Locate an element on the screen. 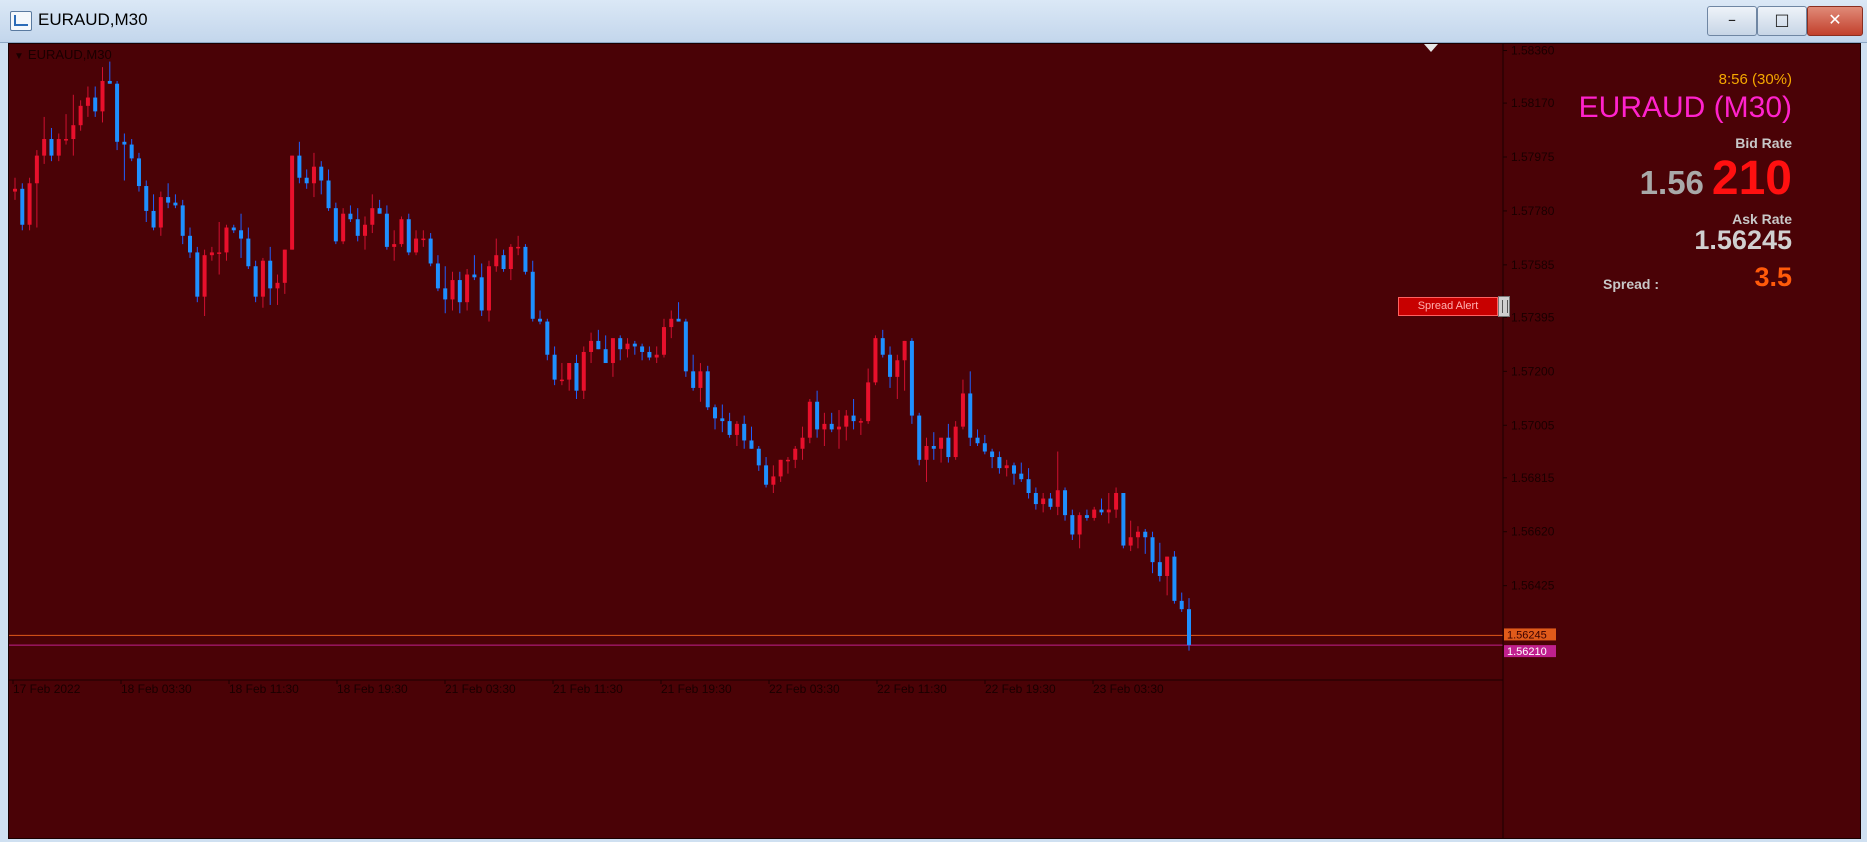  price-tick-label: 1.57780 is located at coordinates (1533, 211).